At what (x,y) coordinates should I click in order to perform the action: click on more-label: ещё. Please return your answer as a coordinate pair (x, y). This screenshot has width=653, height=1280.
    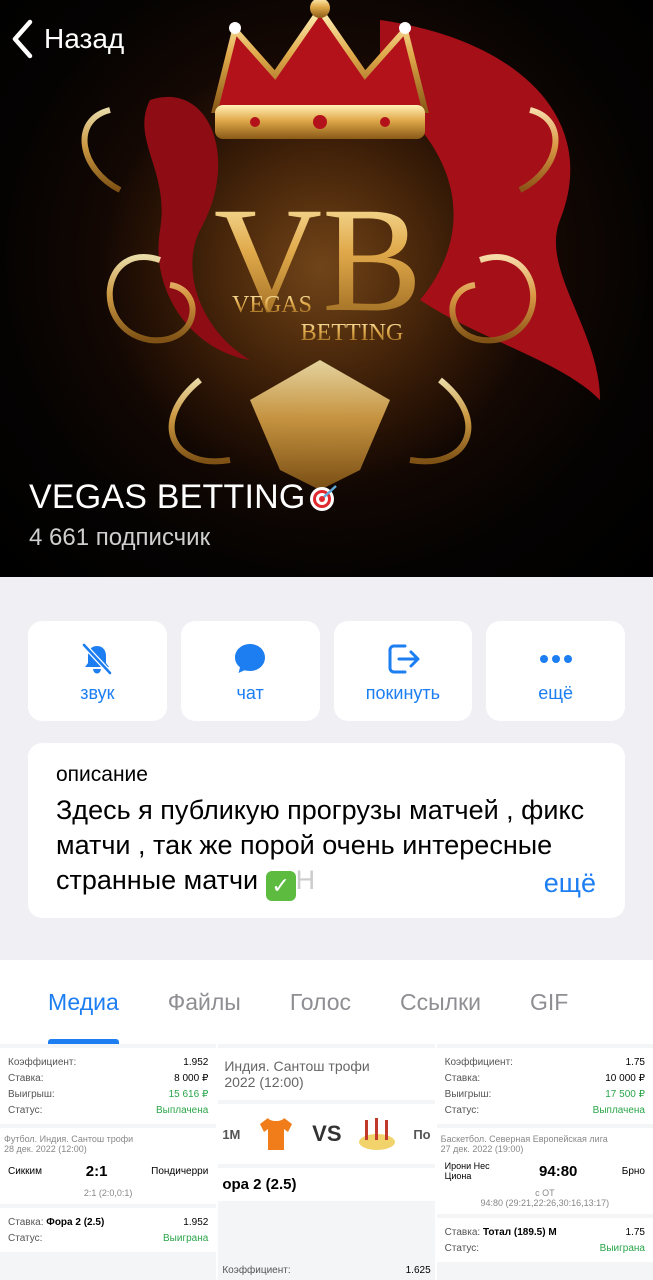
    Looking at the image, I should click on (556, 692).